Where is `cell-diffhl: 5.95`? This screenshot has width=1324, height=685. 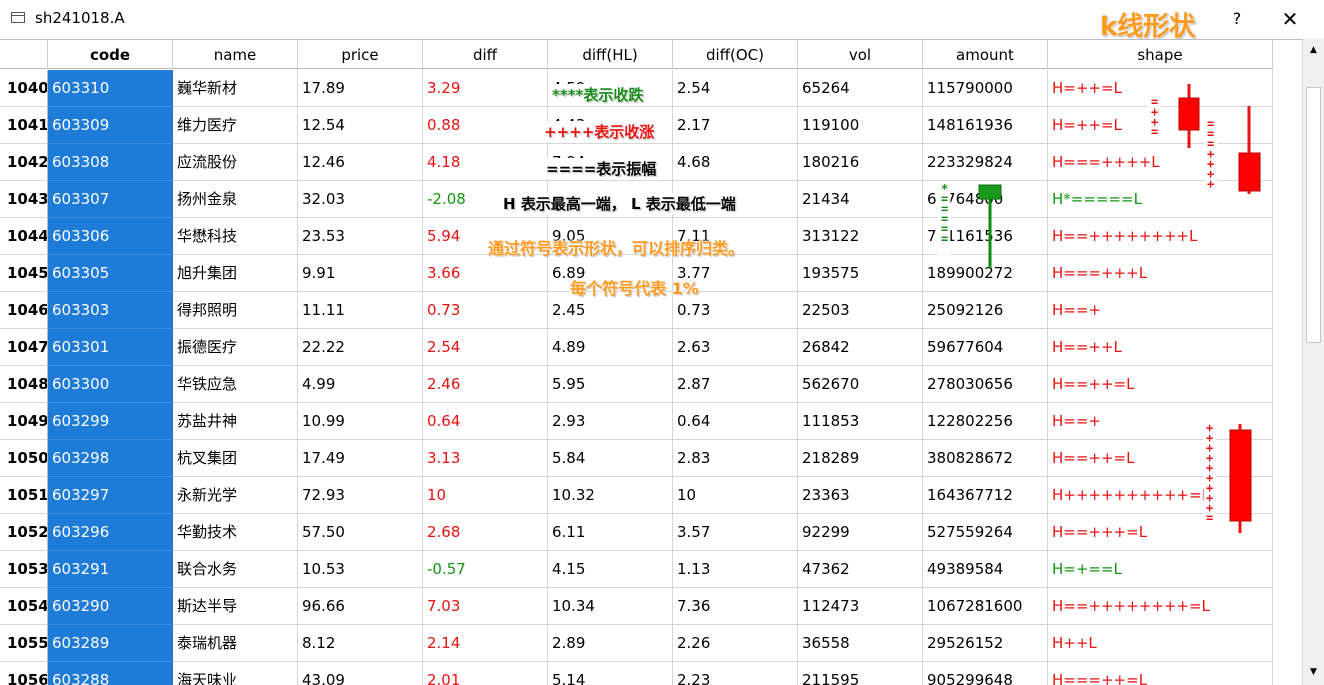 cell-diffhl: 5.95 is located at coordinates (610, 384).